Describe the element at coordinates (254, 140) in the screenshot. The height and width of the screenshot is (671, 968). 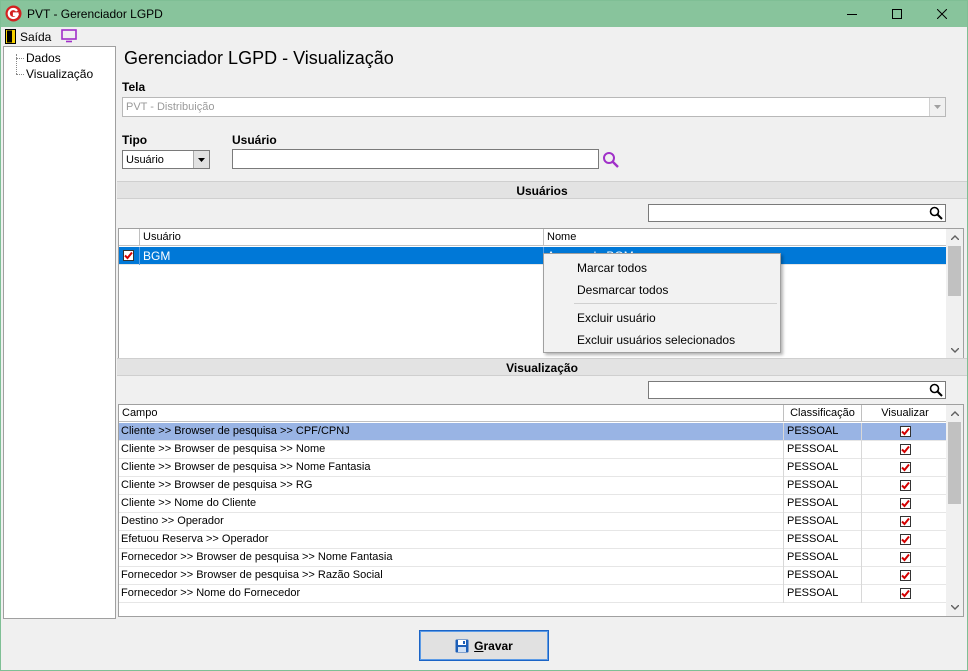
I see `usuario-label: Usuário` at that location.